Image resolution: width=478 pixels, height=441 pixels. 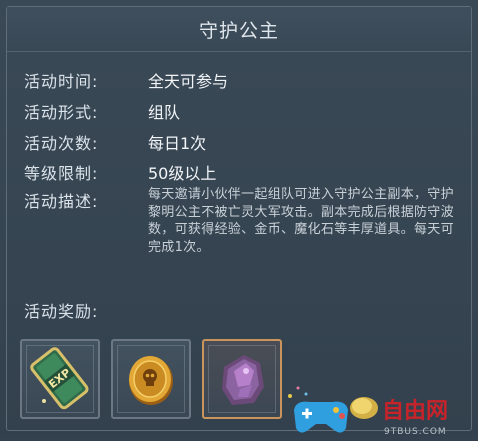 What do you see at coordinates (415, 432) in the screenshot?
I see `watermark-site: 9TBUS.COM` at bounding box center [415, 432].